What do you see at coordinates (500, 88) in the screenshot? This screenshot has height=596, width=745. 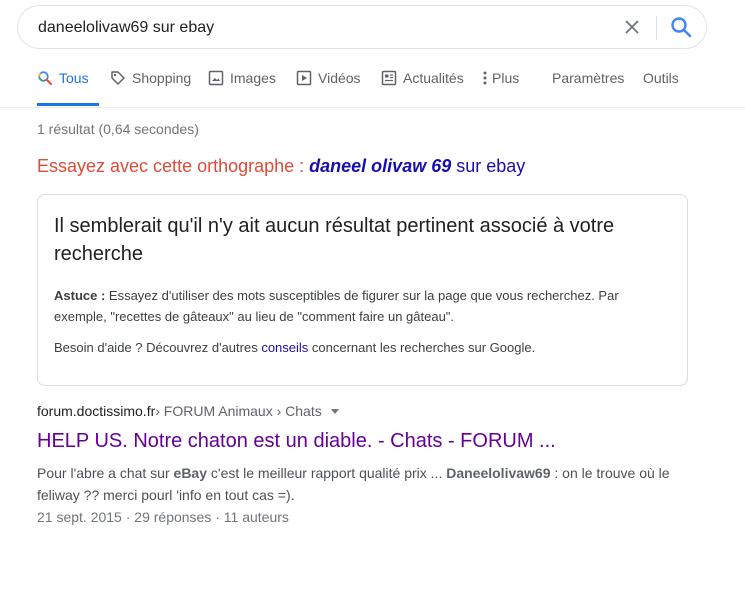 I see `tab-plus: Plus` at bounding box center [500, 88].